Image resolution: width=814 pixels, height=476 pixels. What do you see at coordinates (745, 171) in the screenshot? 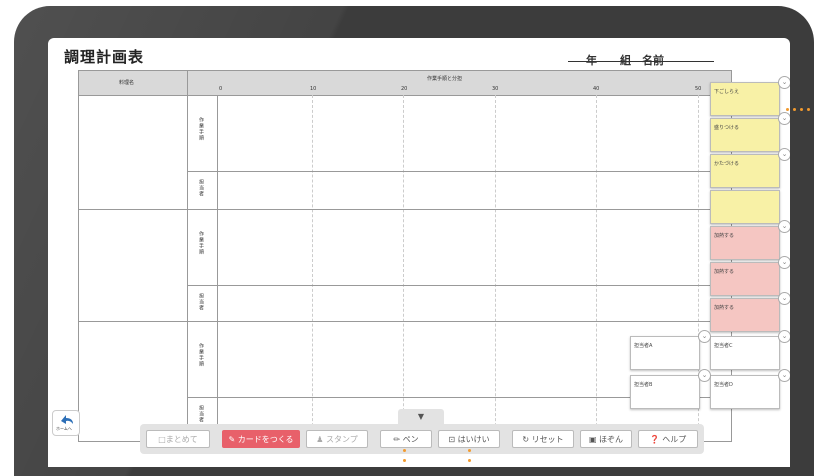
I see `card-cleanup: かたづける` at bounding box center [745, 171].